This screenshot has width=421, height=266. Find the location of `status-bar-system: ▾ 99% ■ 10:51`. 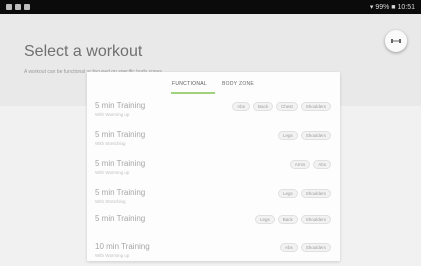

status-bar-system: ▾ 99% ■ 10:51 is located at coordinates (392, 7).